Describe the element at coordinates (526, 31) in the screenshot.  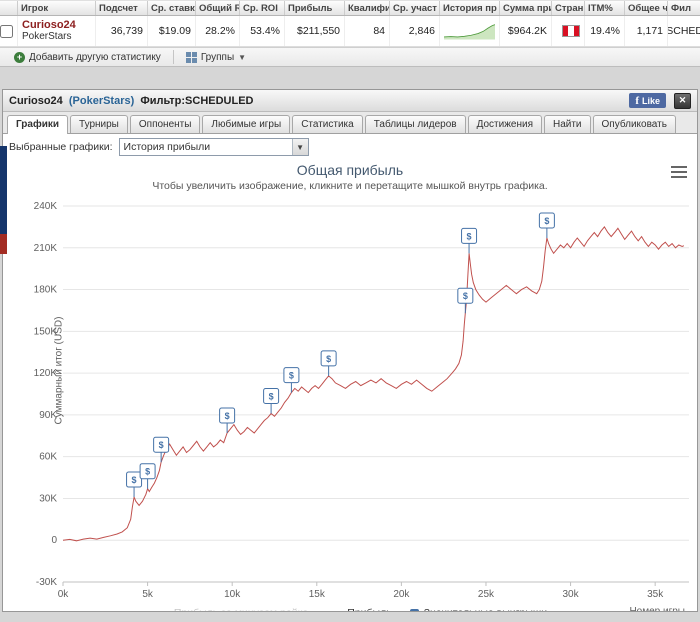
I see `value-total-prizes: $964.2K` at that location.